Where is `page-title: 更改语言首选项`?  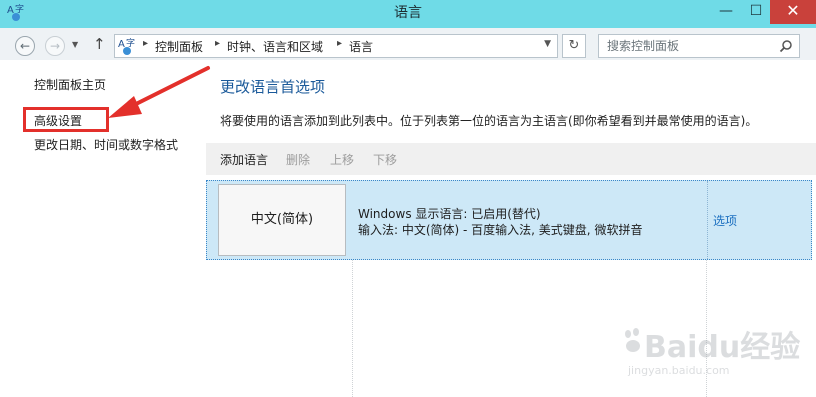 page-title: 更改语言首选项 is located at coordinates (273, 87).